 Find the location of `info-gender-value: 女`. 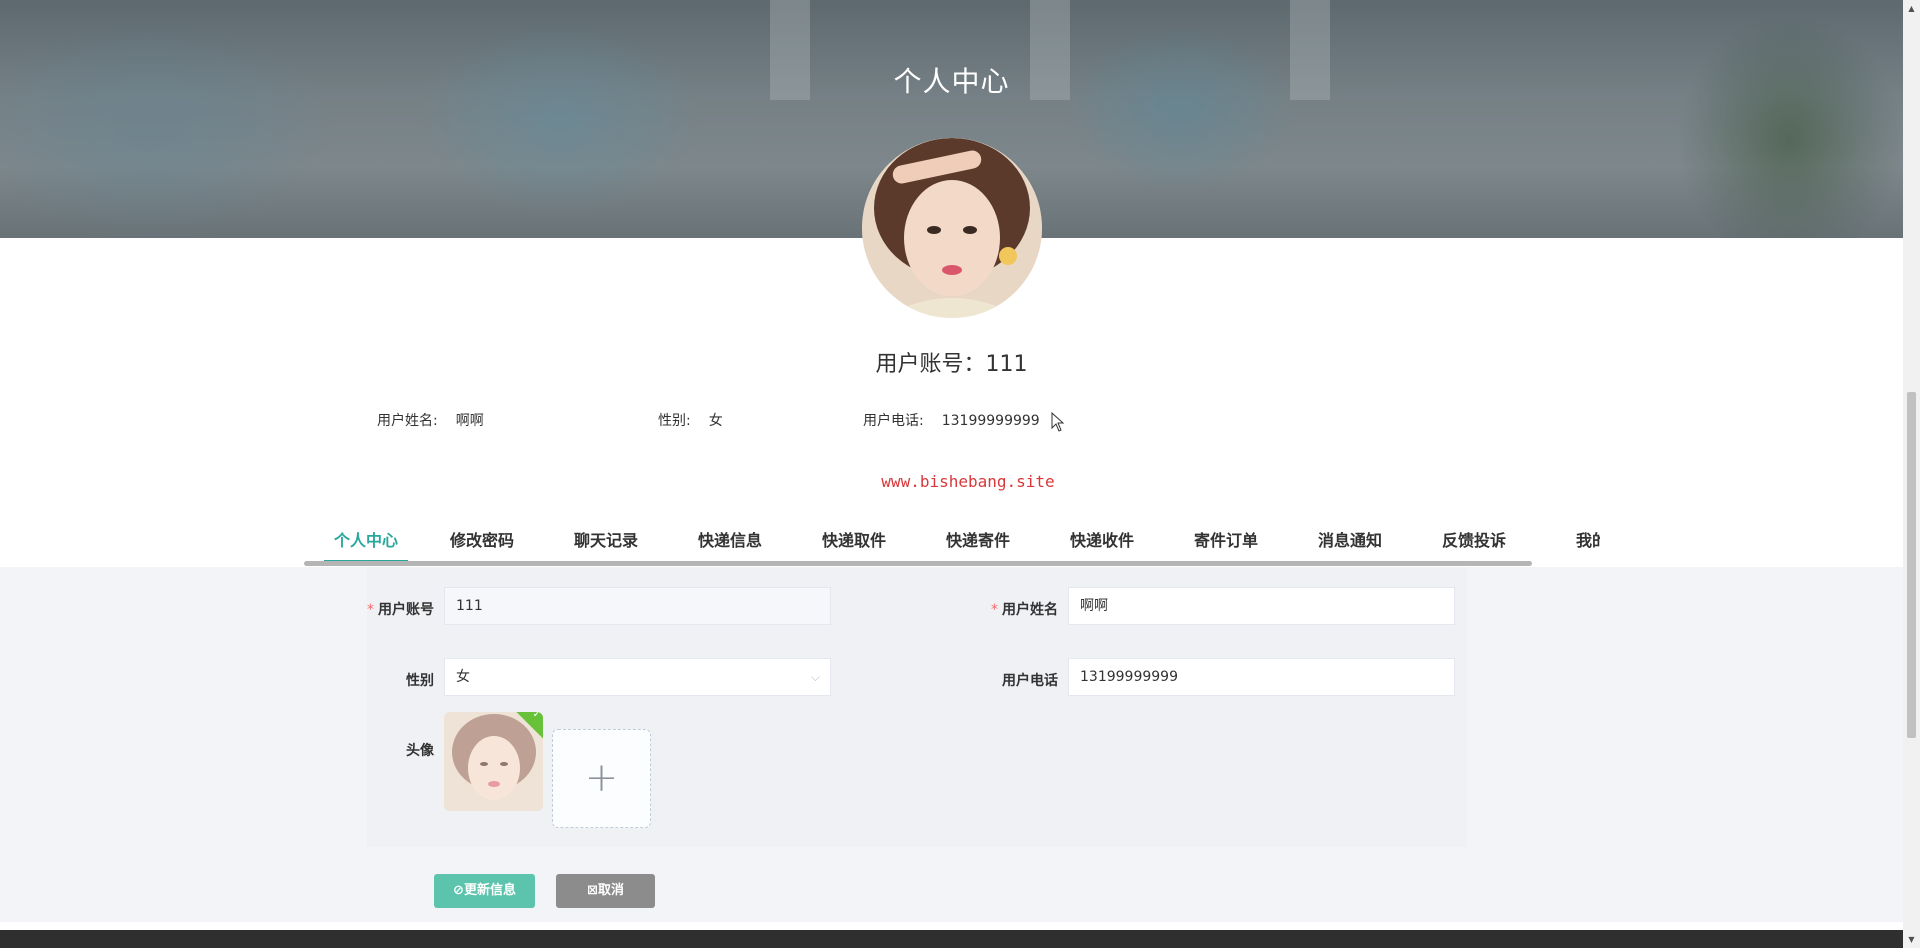

info-gender-value: 女 is located at coordinates (715, 421).